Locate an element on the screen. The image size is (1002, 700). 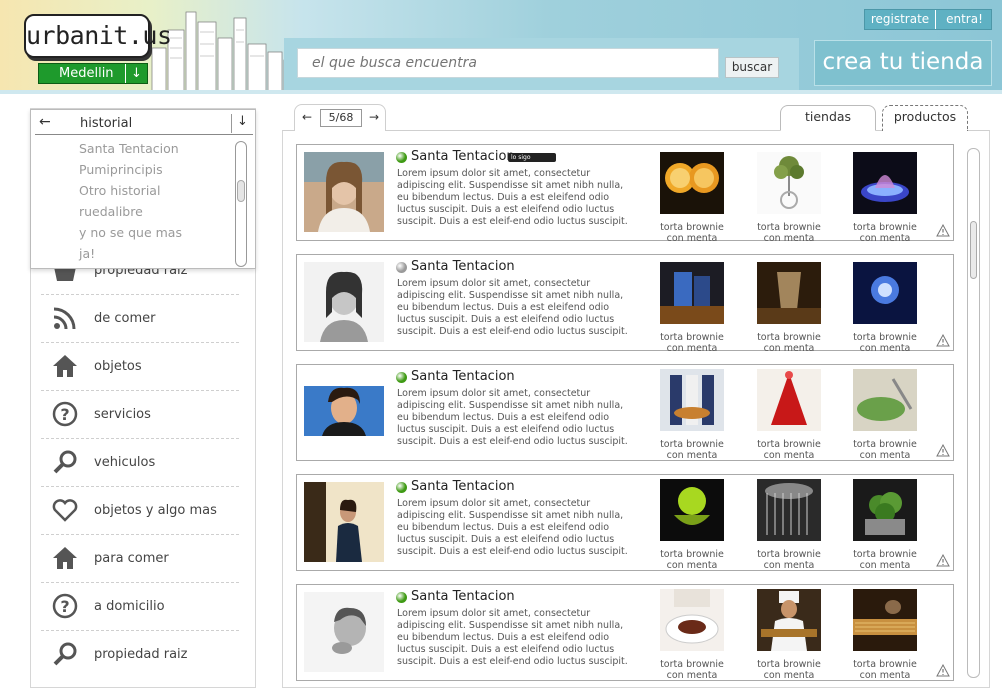
sidebar-item-label: servicios is located at coordinates (122, 414).